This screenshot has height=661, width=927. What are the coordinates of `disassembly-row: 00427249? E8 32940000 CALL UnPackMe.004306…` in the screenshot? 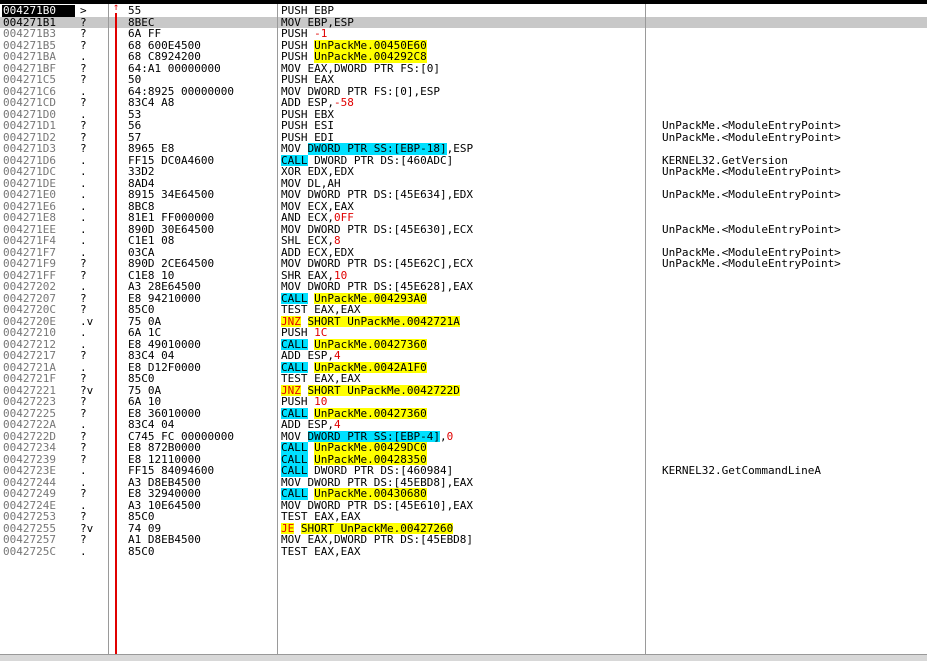 It's located at (463, 494).